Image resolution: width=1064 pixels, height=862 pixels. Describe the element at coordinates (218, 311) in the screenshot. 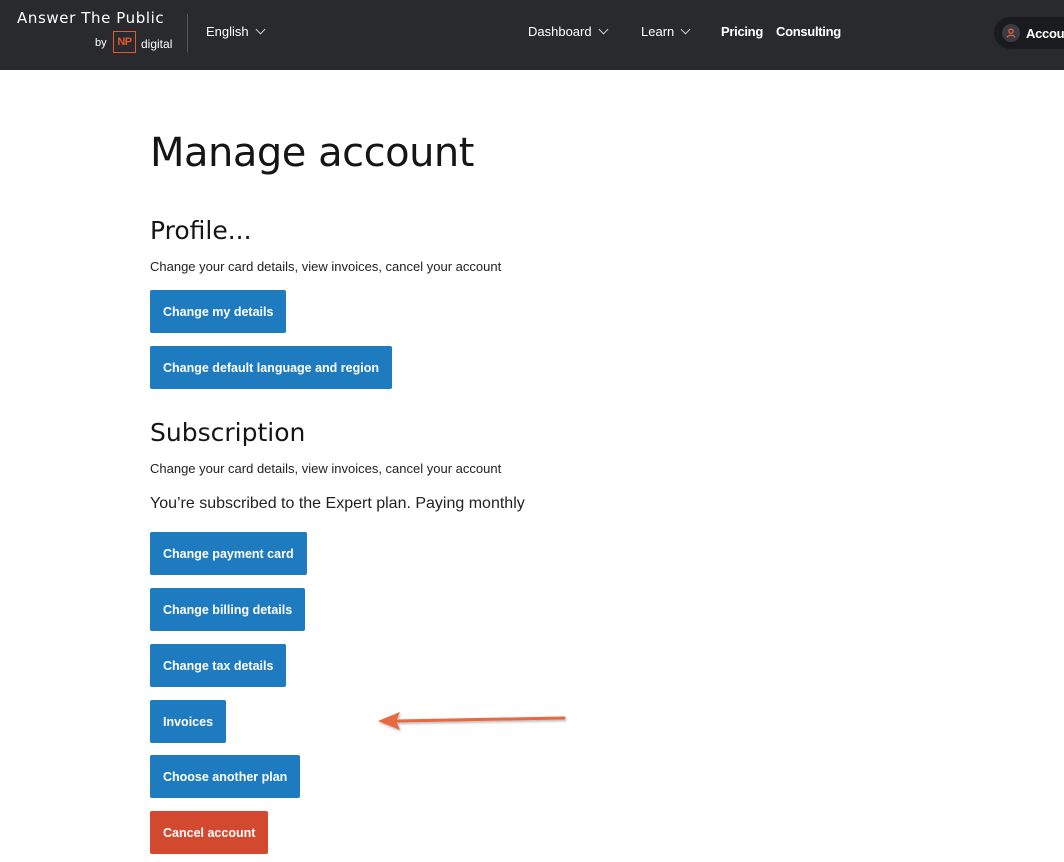

I see `change-my-details-button: Change my details` at that location.